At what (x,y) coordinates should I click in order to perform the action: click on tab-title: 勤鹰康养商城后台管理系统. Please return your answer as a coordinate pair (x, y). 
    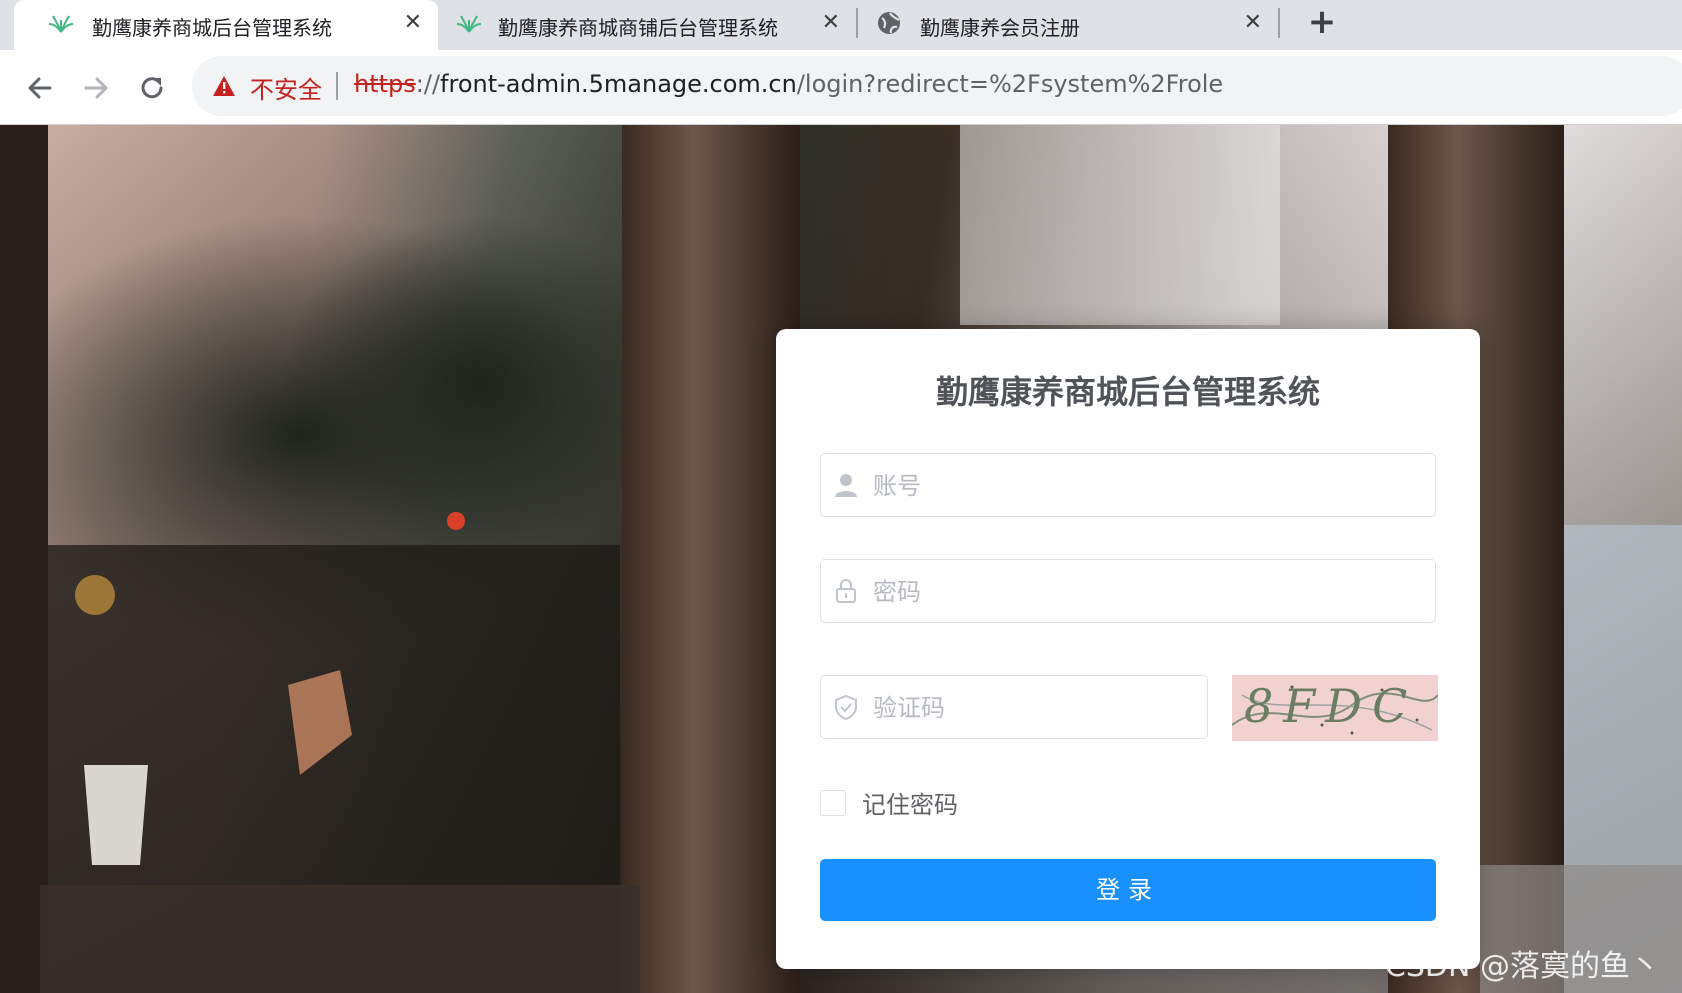
    Looking at the image, I should click on (212, 28).